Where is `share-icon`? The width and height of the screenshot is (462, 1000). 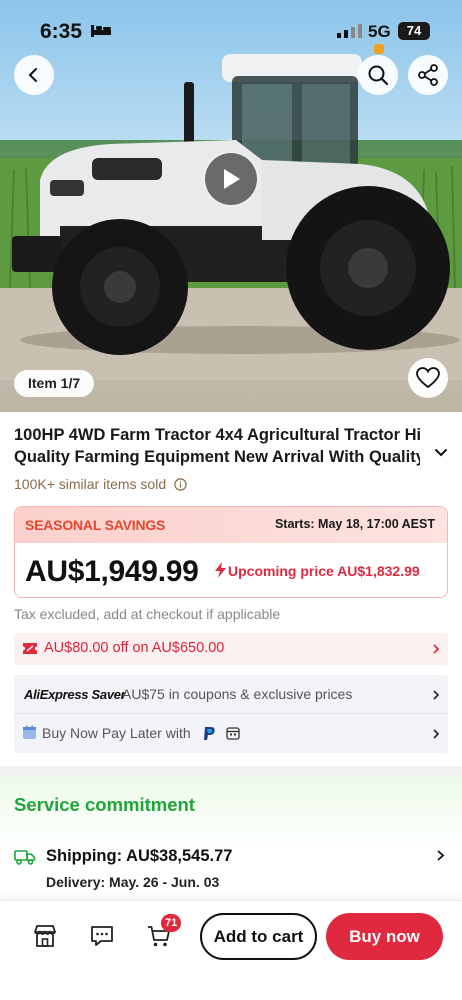
share-icon is located at coordinates (428, 75).